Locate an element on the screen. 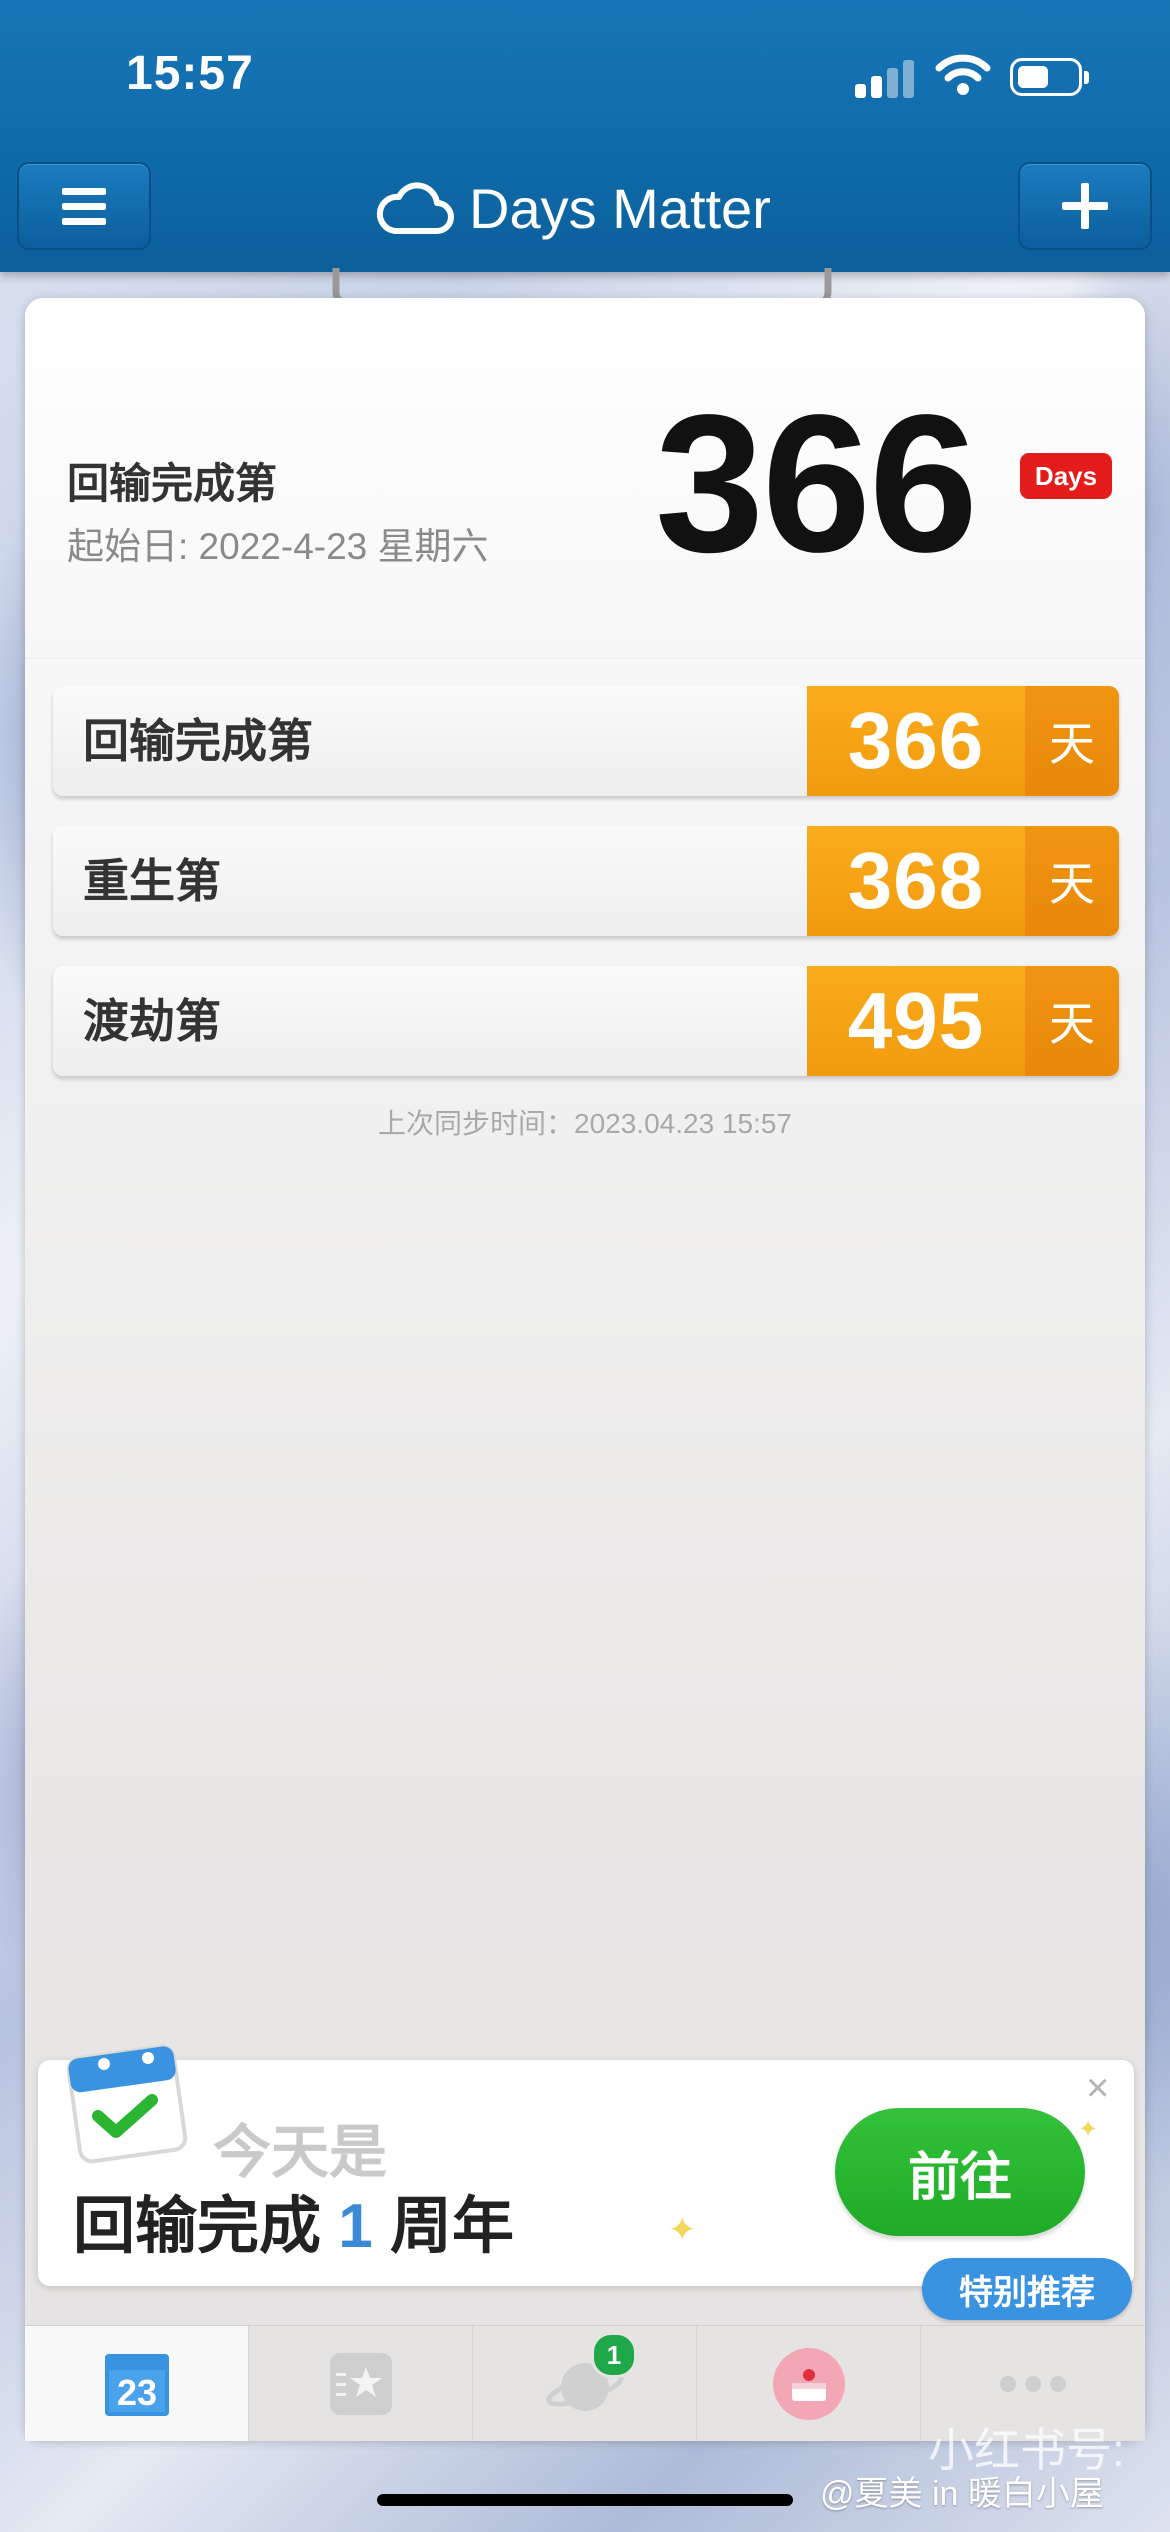 The image size is (1170, 2532). banner-main: 回输完成 1 周年 is located at coordinates (293, 2220).